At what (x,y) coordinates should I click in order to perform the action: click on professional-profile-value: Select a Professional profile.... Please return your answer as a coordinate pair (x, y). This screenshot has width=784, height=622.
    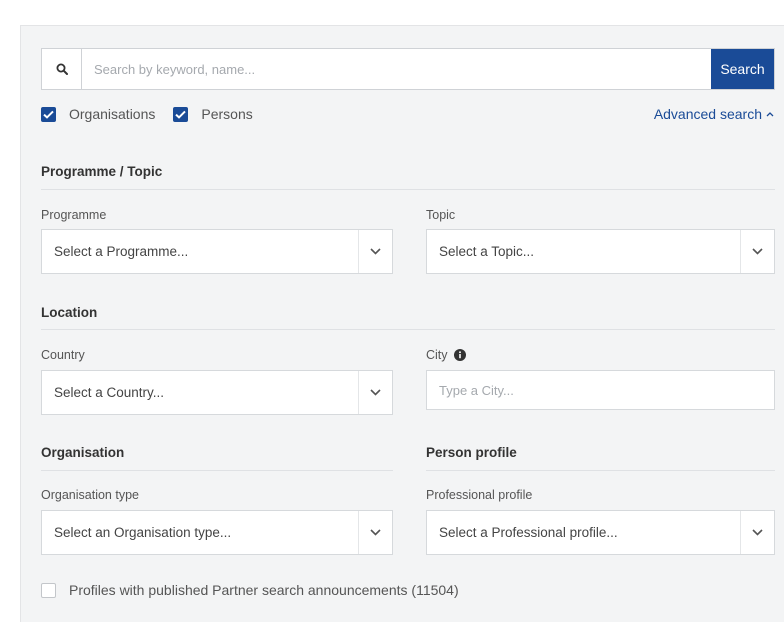
    Looking at the image, I should click on (528, 532).